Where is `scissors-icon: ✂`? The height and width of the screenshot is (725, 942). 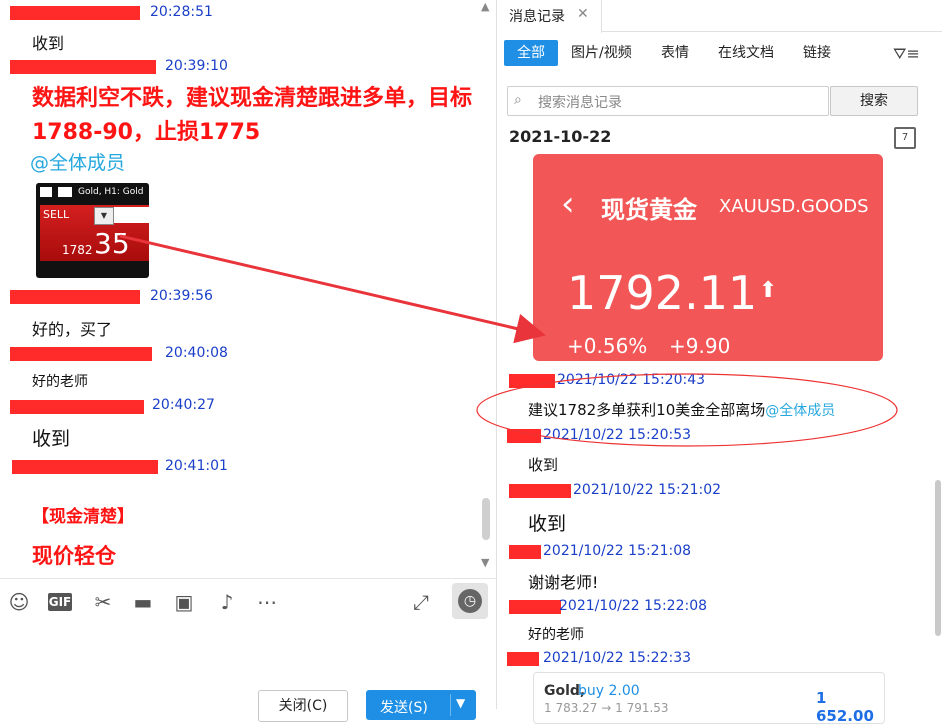
scissors-icon: ✂ is located at coordinates (103, 602).